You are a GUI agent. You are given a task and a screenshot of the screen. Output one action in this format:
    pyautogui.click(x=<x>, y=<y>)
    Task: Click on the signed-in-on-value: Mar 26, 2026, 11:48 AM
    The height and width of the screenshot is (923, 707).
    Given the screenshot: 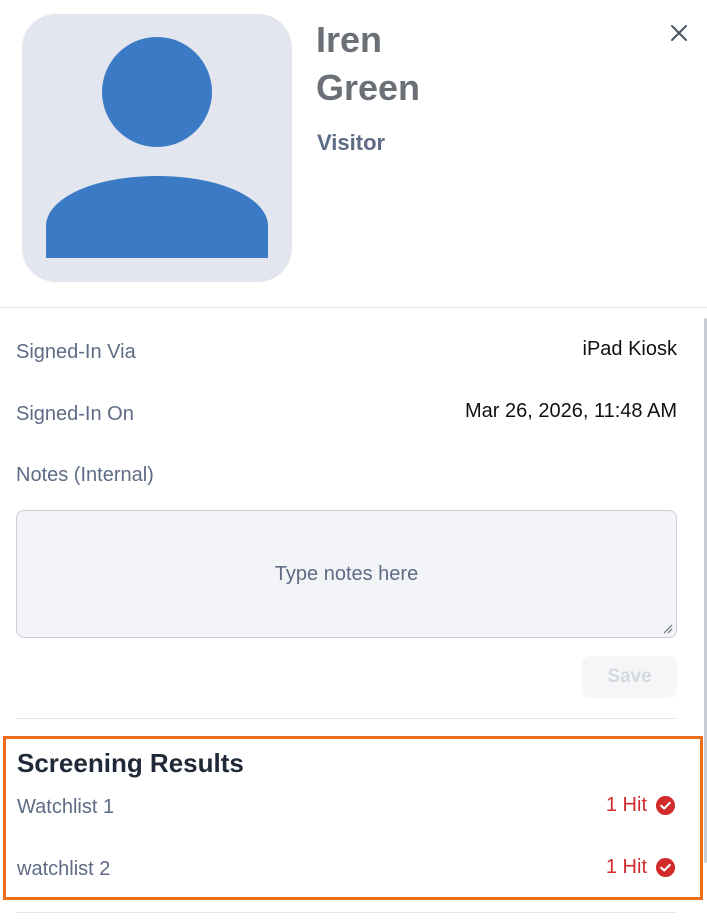 What is the action you would take?
    pyautogui.click(x=571, y=411)
    